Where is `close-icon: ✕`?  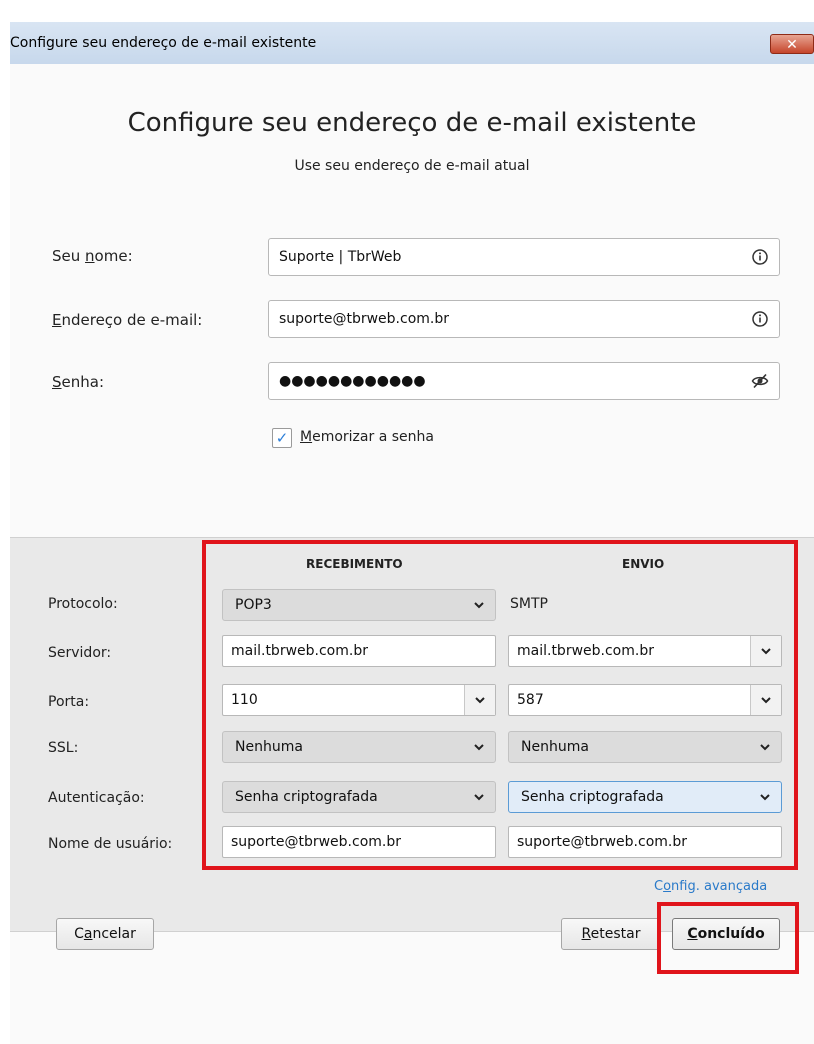 close-icon: ✕ is located at coordinates (792, 45).